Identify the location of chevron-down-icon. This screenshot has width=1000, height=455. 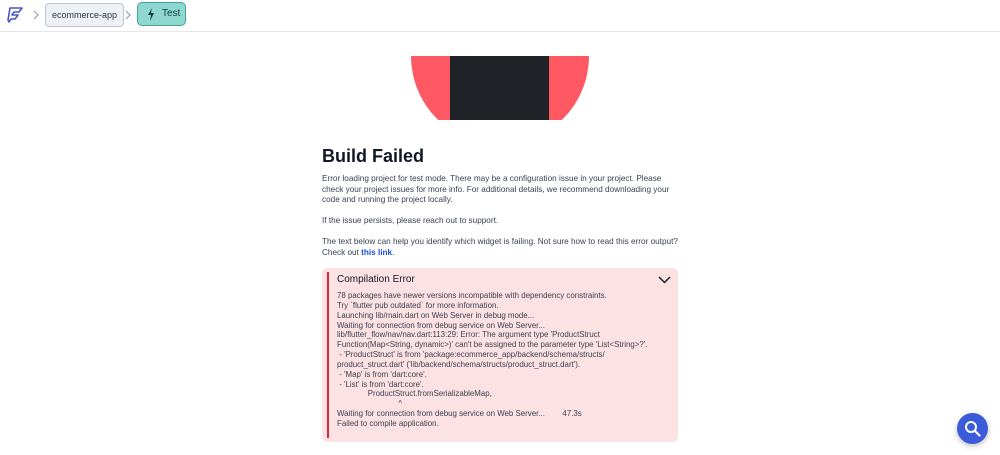
(664, 280).